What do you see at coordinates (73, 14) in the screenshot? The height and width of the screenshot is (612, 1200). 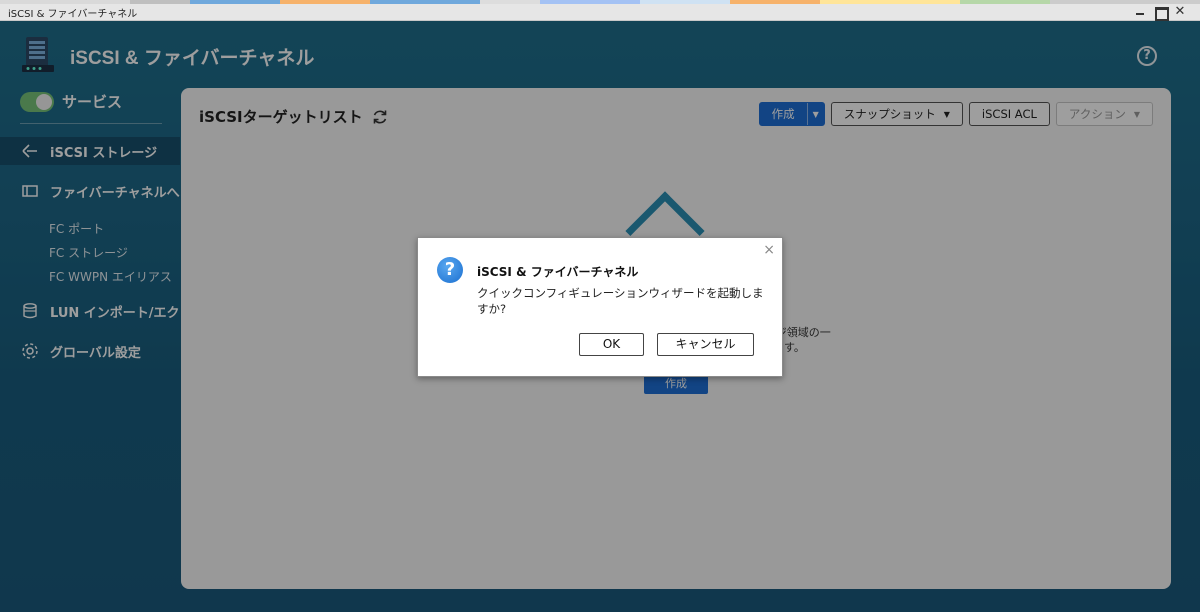 I see `window-title: iSCSI & ファイバーチャネル` at bounding box center [73, 14].